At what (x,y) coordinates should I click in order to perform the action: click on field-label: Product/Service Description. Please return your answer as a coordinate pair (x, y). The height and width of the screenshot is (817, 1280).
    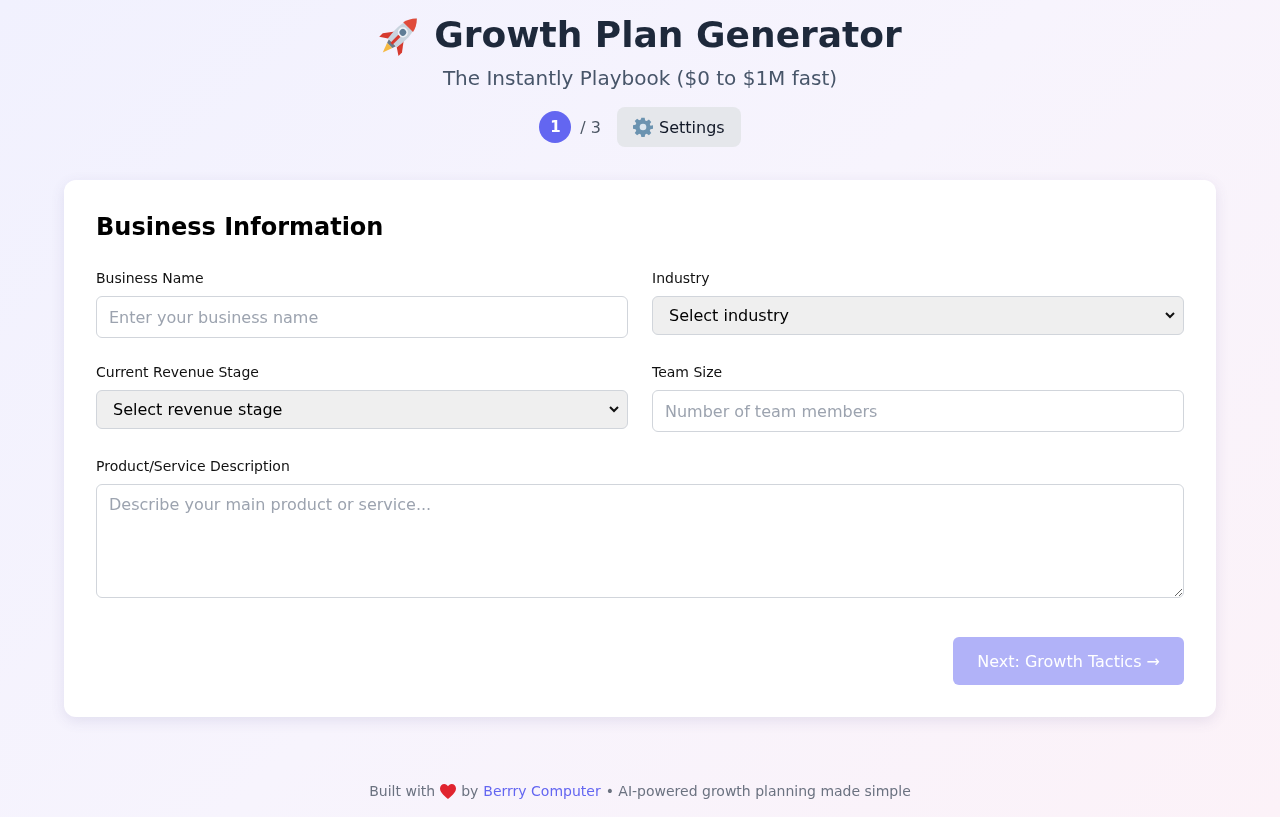
    Looking at the image, I should click on (193, 466).